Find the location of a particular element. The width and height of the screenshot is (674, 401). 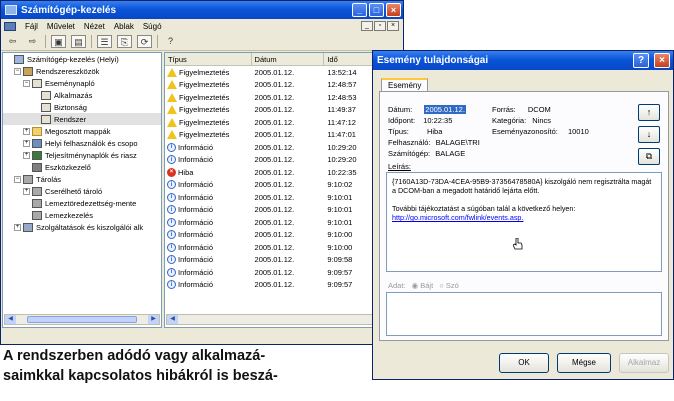

up-folder-icon: ▣ is located at coordinates (58, 41).